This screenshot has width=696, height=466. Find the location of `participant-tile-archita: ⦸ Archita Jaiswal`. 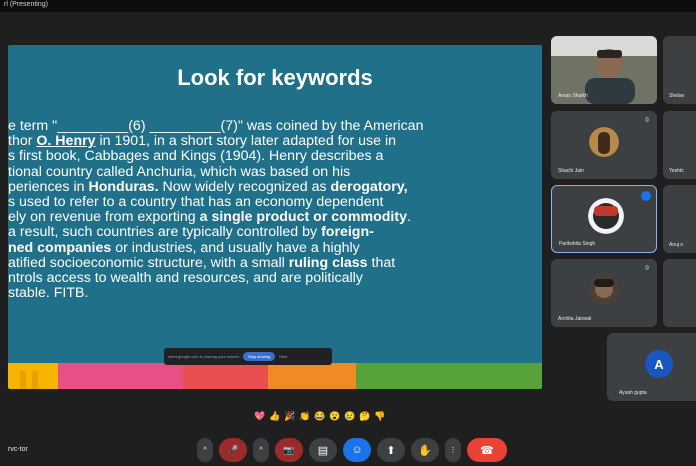

participant-tile-archita: ⦸ Archita Jaiswal is located at coordinates (604, 293).